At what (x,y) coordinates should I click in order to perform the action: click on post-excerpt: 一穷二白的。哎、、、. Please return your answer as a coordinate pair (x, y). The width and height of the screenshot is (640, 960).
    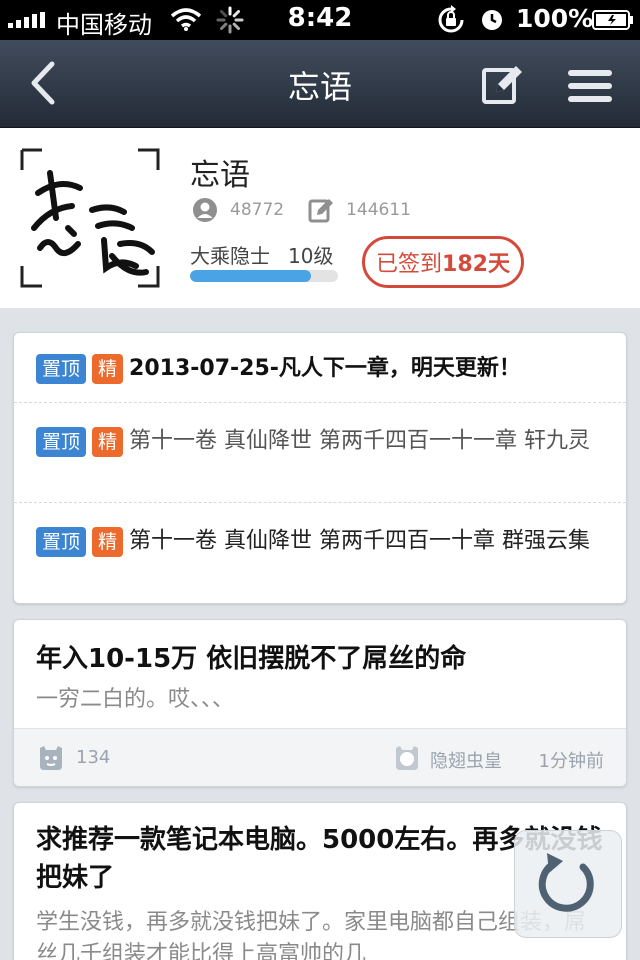
    Looking at the image, I should click on (135, 699).